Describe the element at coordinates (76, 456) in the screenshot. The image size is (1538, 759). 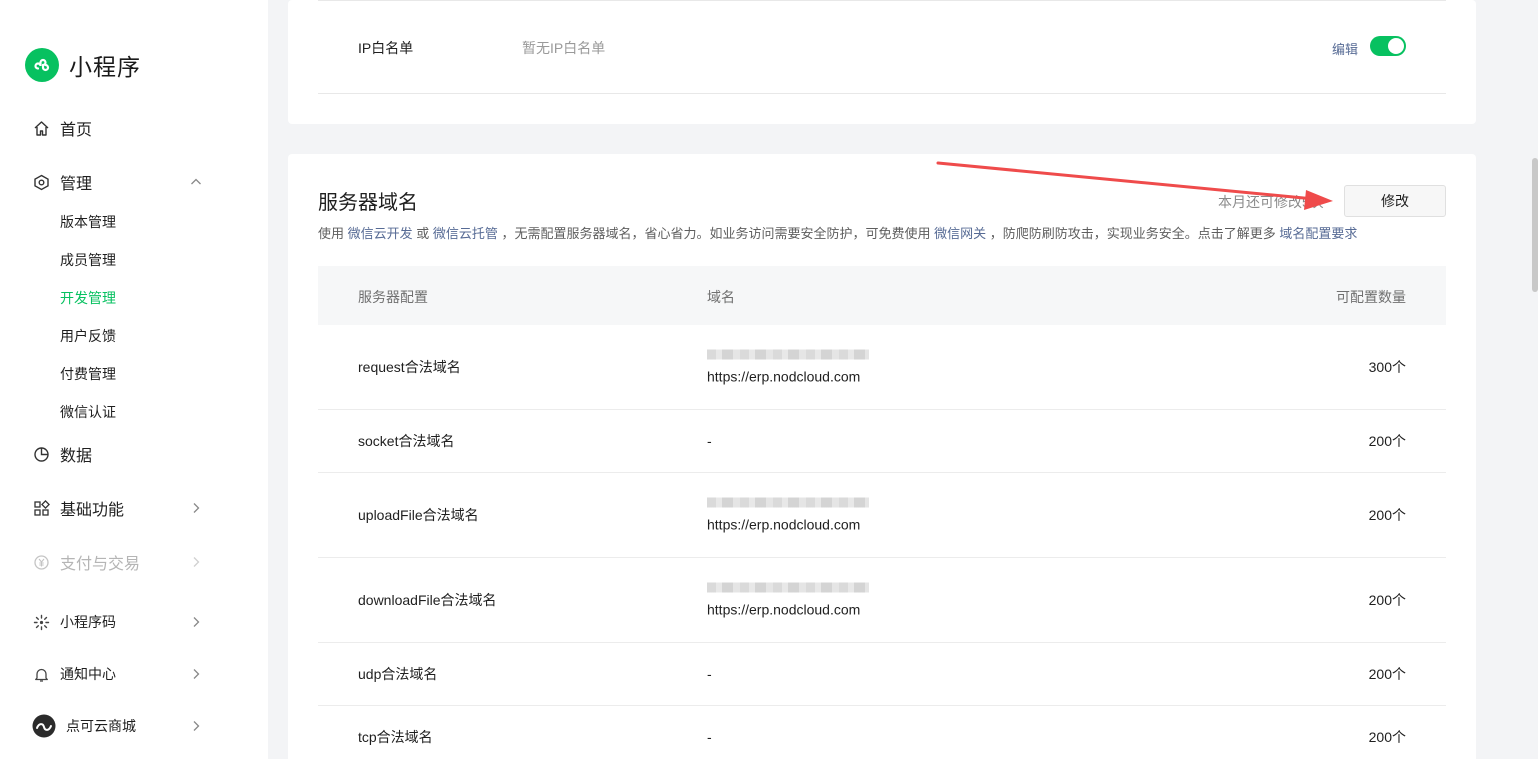
I see `nav-data-label: 数据` at that location.